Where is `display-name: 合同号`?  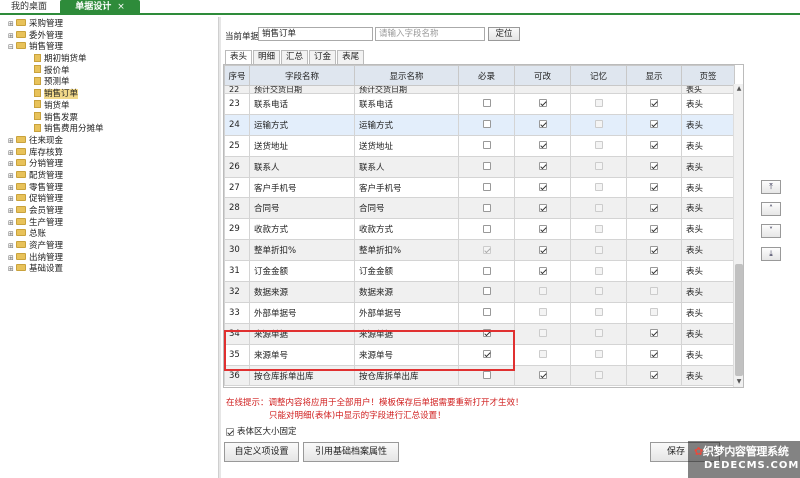
display-name: 合同号 is located at coordinates (406, 208).